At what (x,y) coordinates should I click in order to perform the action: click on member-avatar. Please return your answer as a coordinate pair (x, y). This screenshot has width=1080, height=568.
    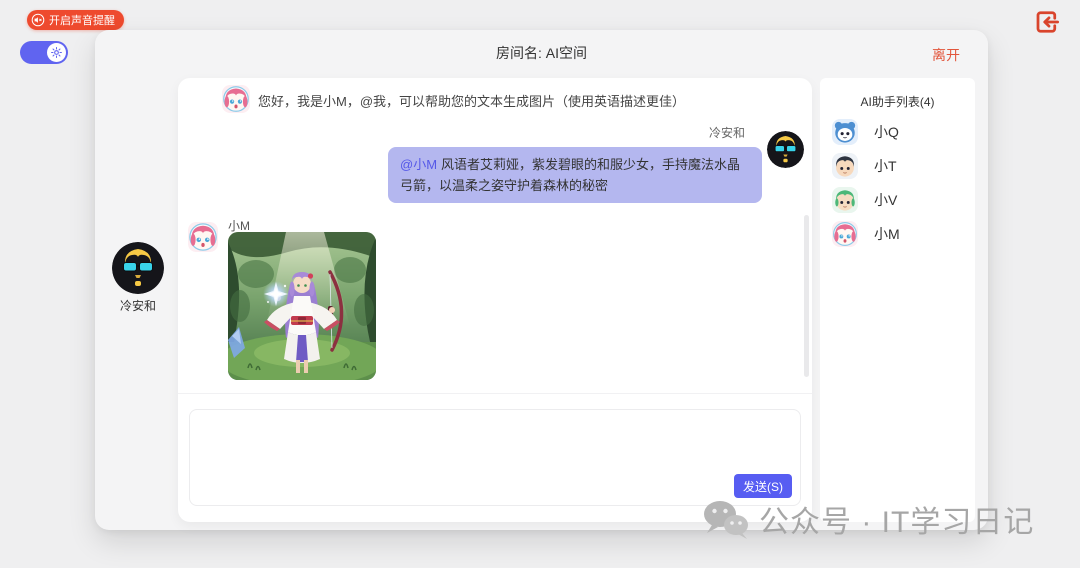
    Looking at the image, I should click on (138, 268).